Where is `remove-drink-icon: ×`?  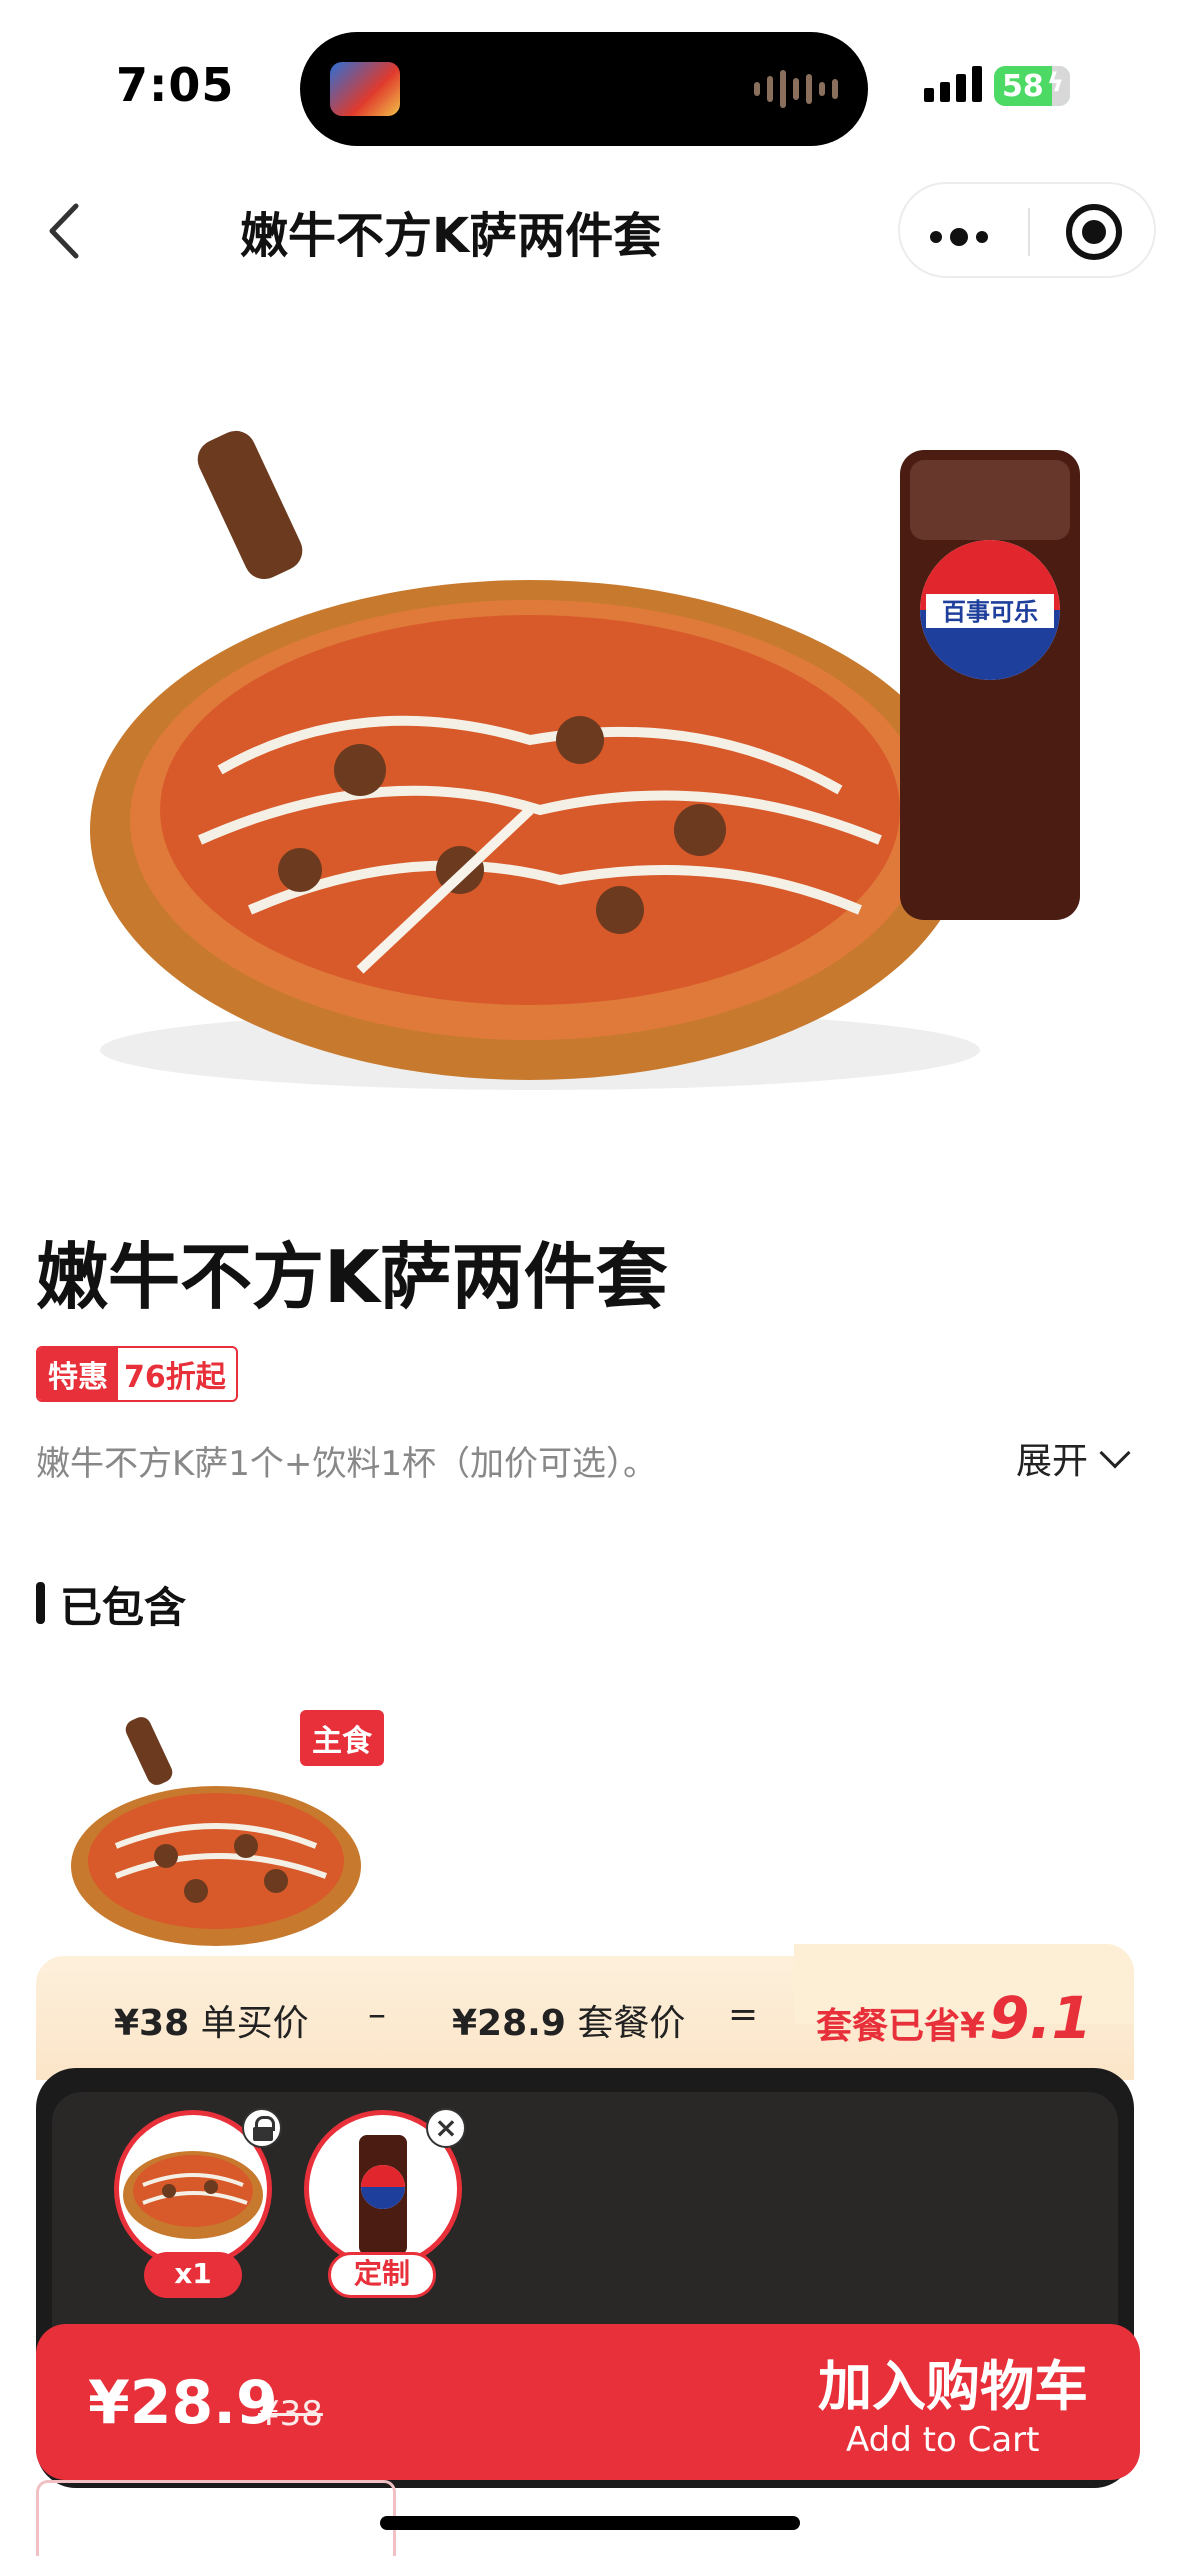 remove-drink-icon: × is located at coordinates (446, 2128).